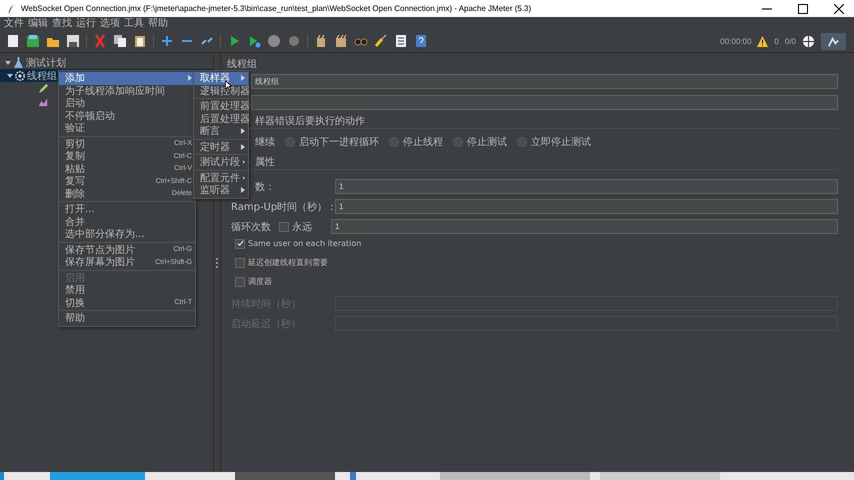  Describe the element at coordinates (217, 263) in the screenshot. I see `splitter-handle-icon` at that location.